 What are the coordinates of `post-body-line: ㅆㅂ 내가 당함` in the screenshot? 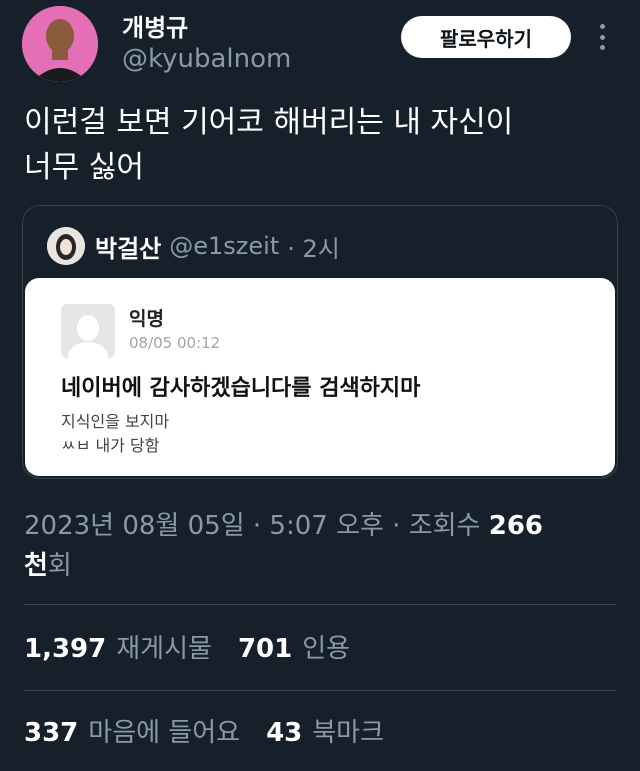 It's located at (110, 445).